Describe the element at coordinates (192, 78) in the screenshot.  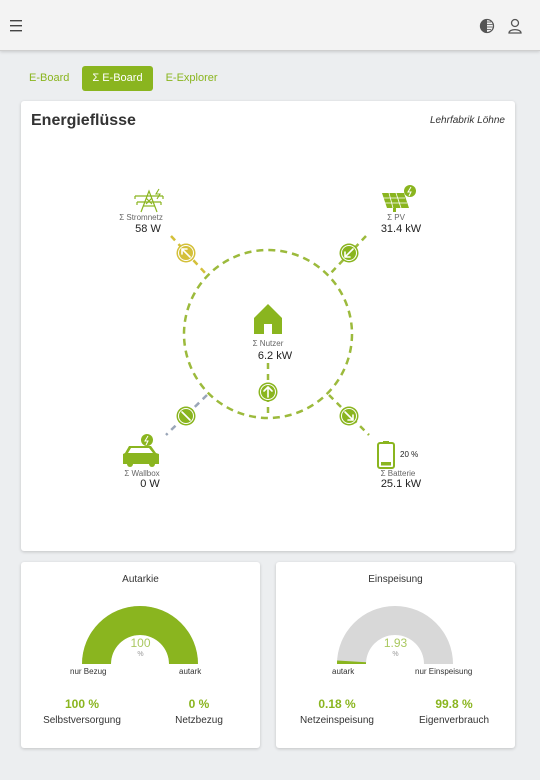
I see `tab-e-explorer: E-Explorer` at that location.